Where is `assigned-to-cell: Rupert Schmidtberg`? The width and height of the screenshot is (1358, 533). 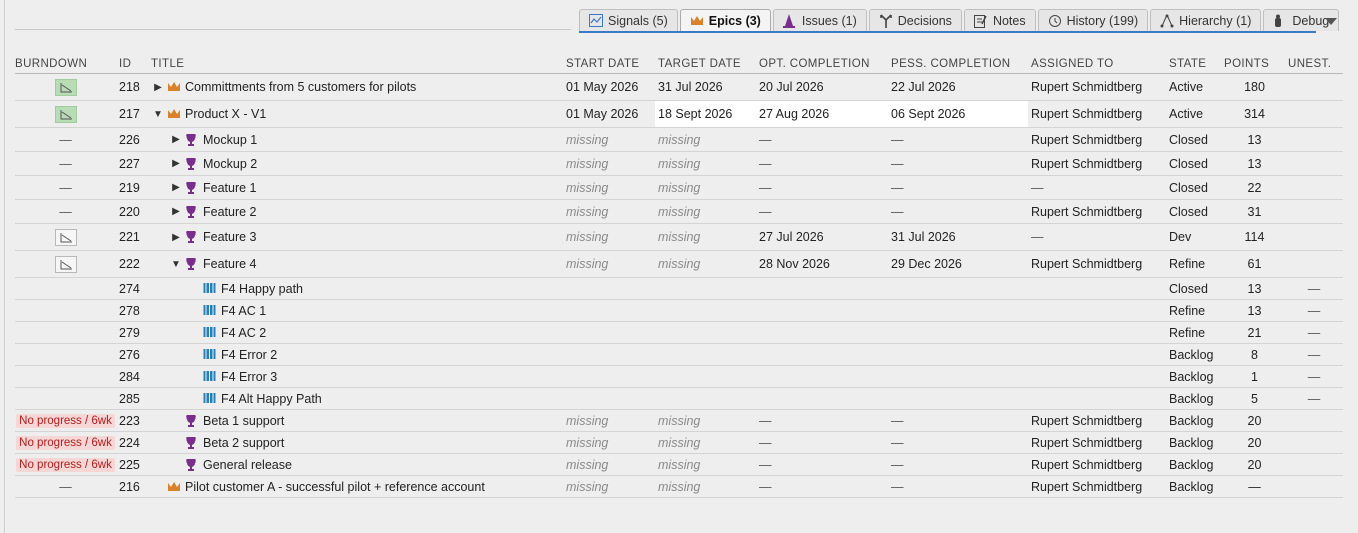 assigned-to-cell: Rupert Schmidtberg is located at coordinates (1097, 264).